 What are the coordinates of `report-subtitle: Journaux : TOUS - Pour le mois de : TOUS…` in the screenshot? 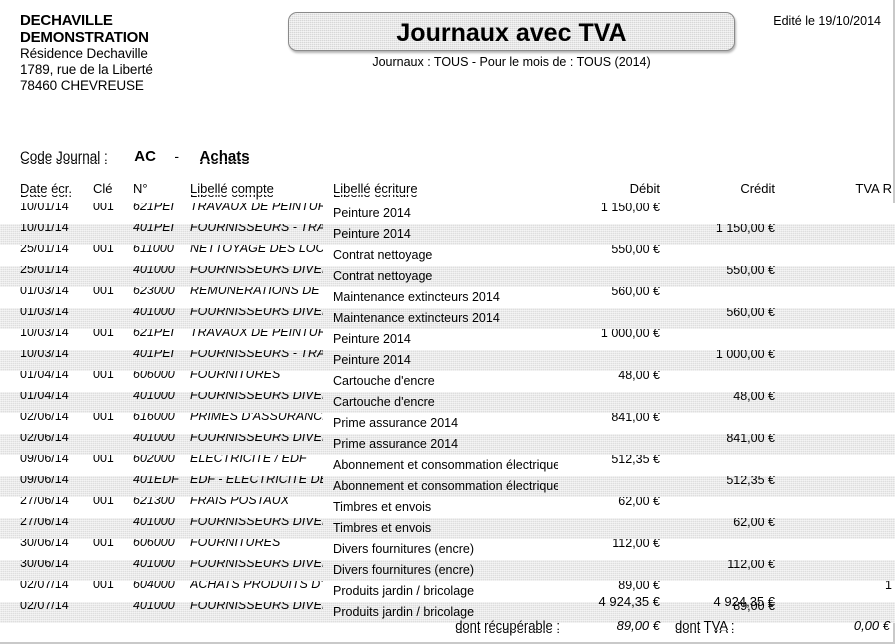 It's located at (511, 62).